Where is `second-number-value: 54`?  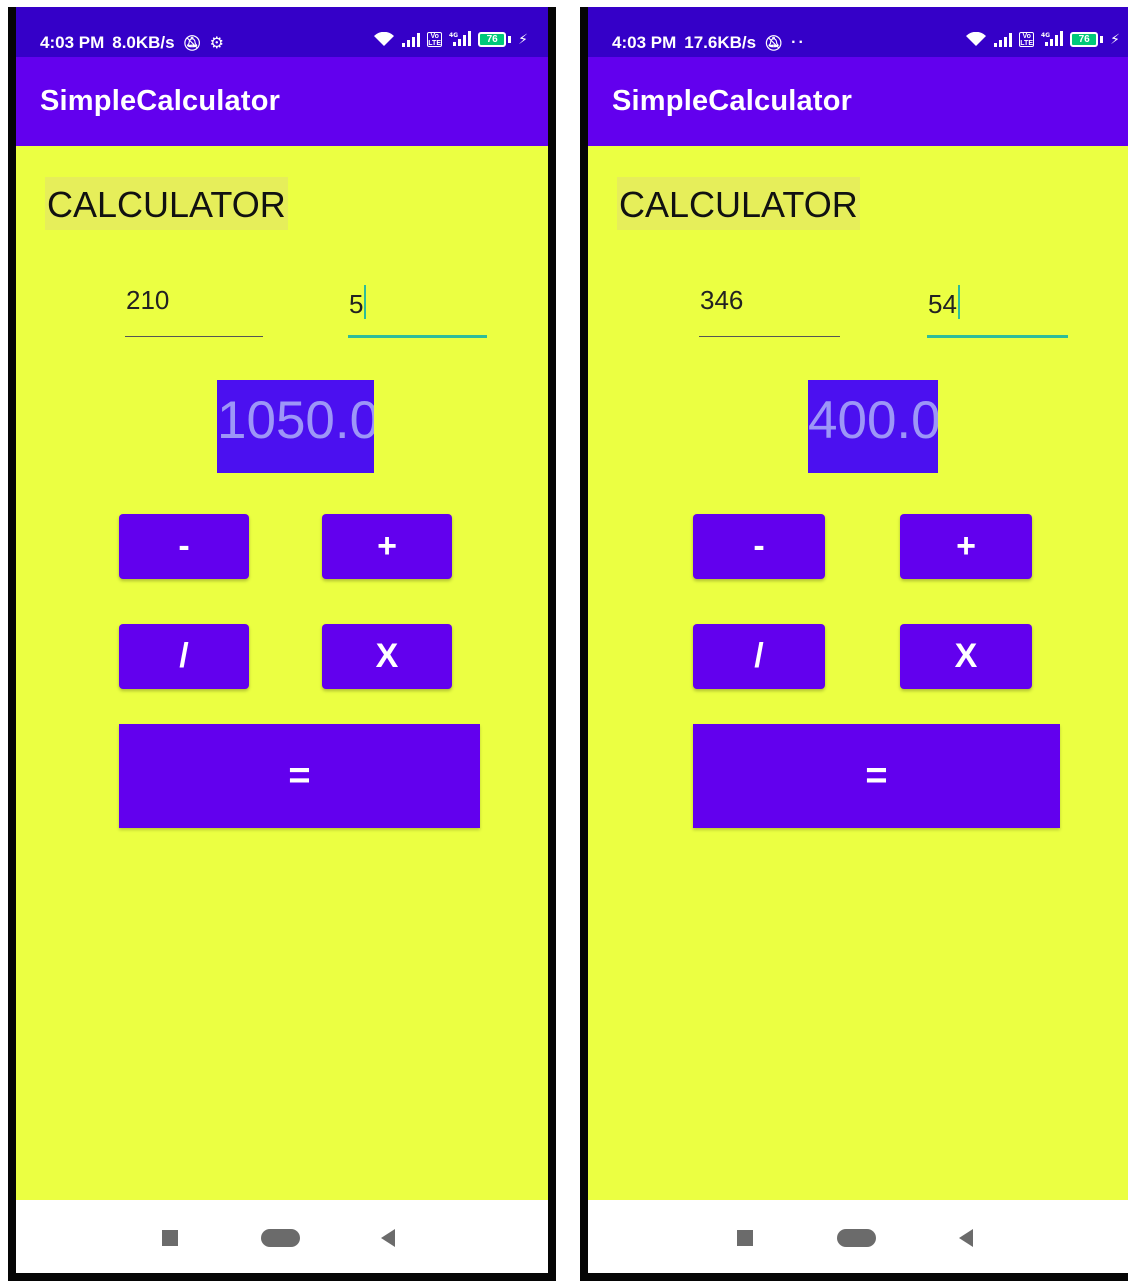
second-number-value: 54 is located at coordinates (942, 304).